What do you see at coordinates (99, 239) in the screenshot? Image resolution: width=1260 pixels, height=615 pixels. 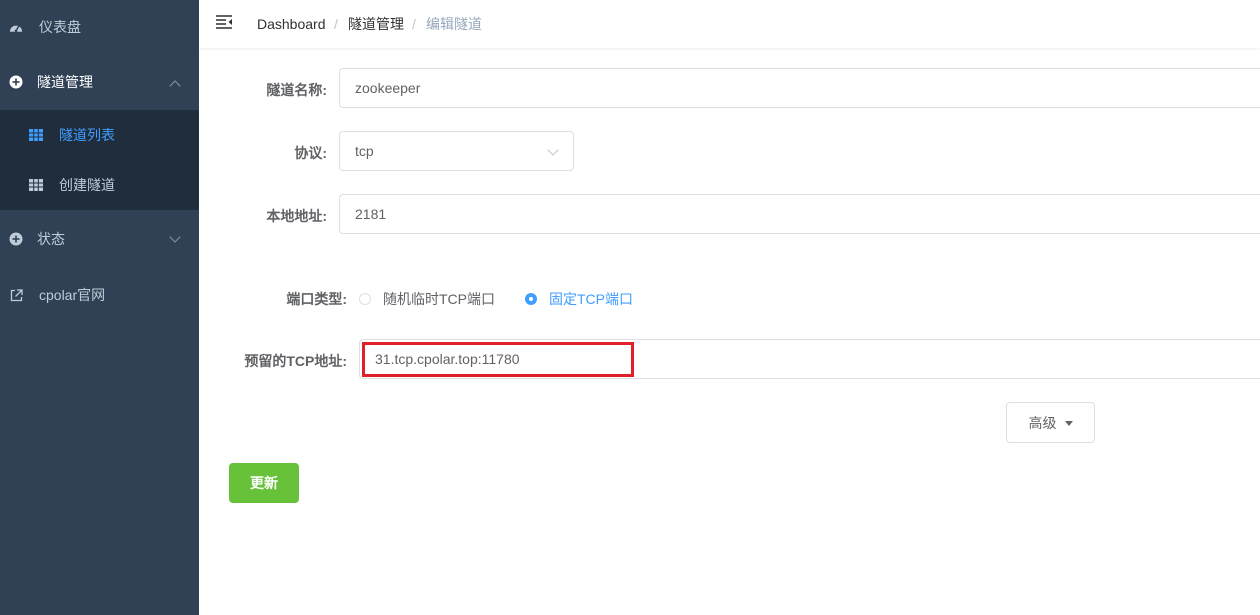 I see `sidebar-item-status: 状态` at bounding box center [99, 239].